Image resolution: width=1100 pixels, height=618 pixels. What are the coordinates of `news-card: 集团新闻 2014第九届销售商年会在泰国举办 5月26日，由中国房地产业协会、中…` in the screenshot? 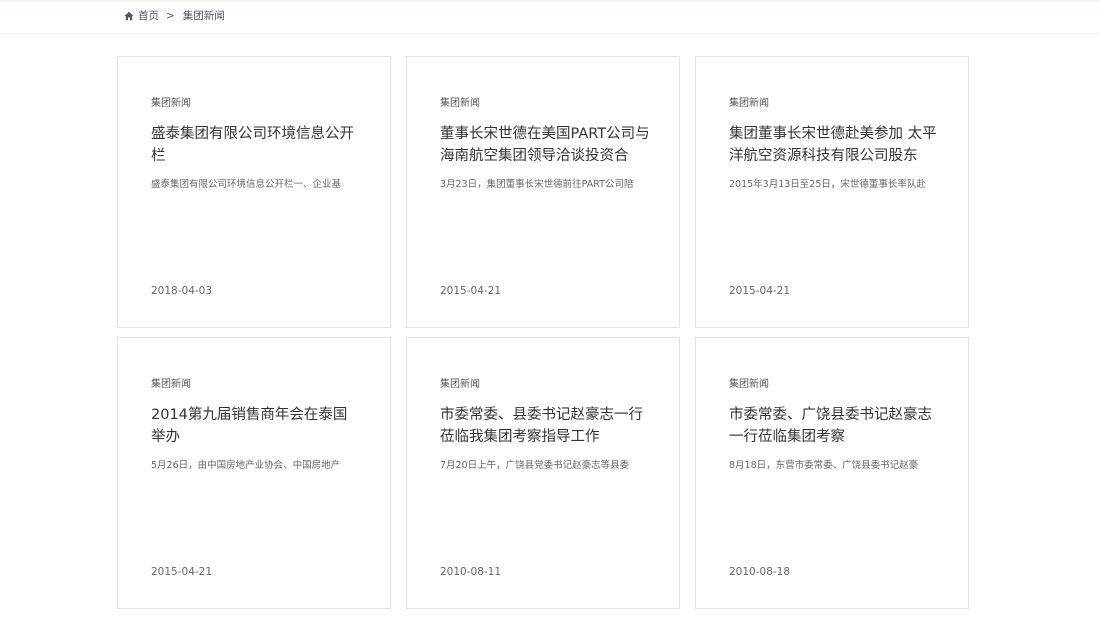 It's located at (254, 473).